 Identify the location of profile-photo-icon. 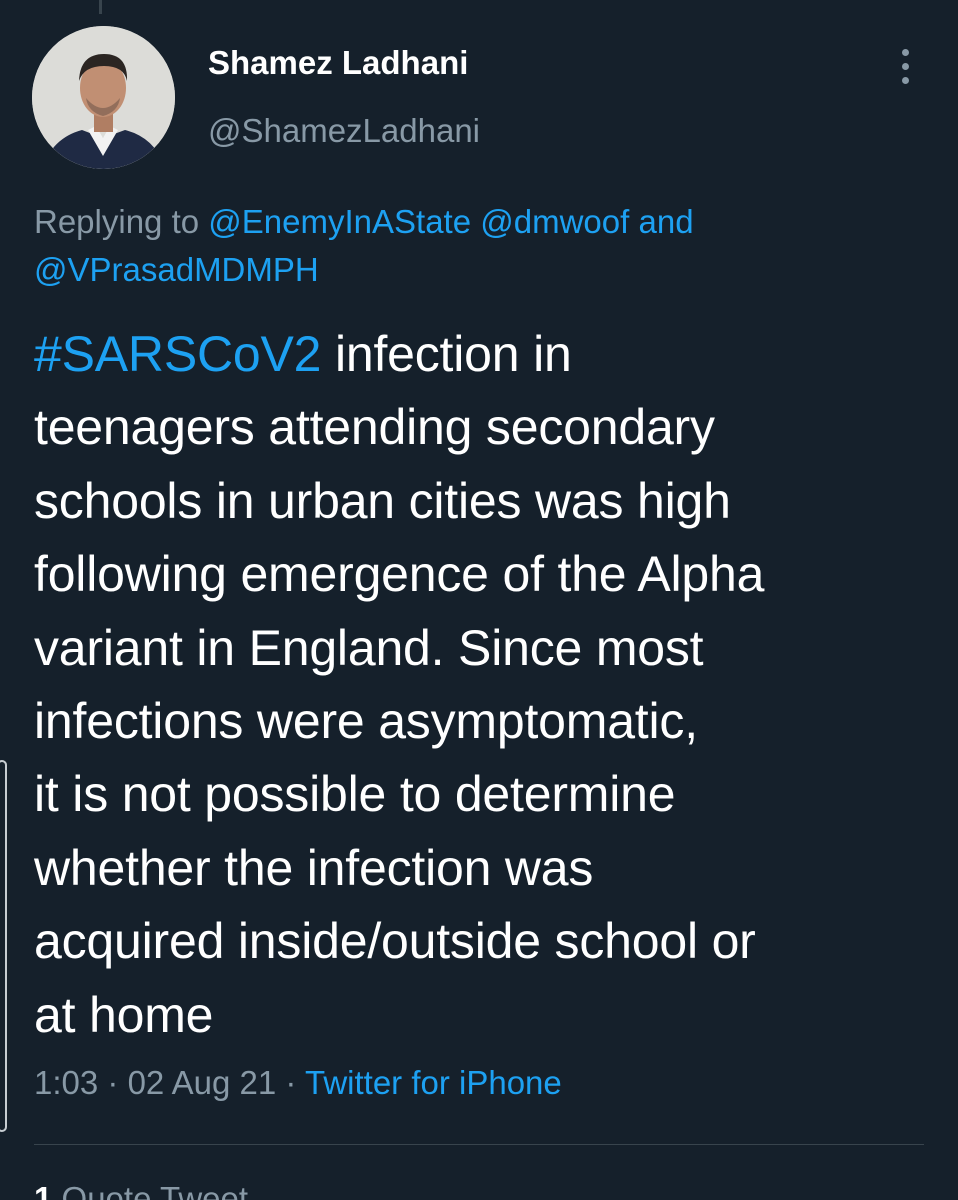
(103, 97).